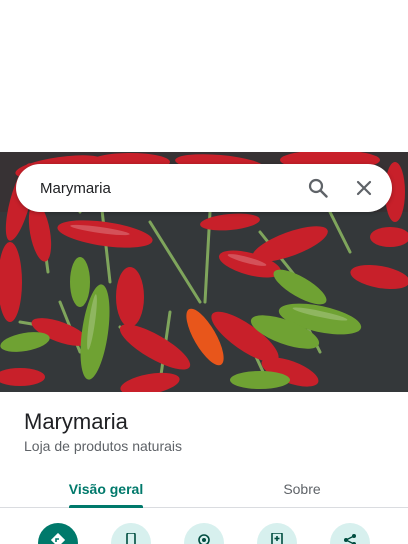 The image size is (408, 544). Describe the element at coordinates (76, 421) in the screenshot. I see `place-title: Marymaria` at that location.